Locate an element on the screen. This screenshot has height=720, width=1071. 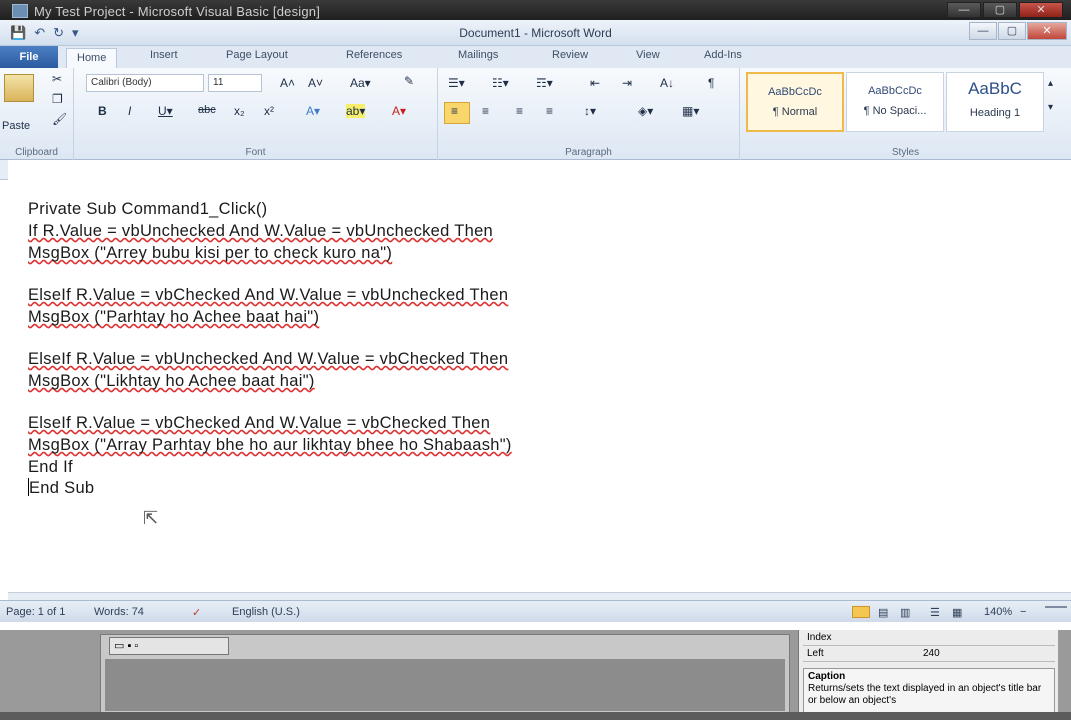
word-close-button: ✕ is located at coordinates (1047, 31).